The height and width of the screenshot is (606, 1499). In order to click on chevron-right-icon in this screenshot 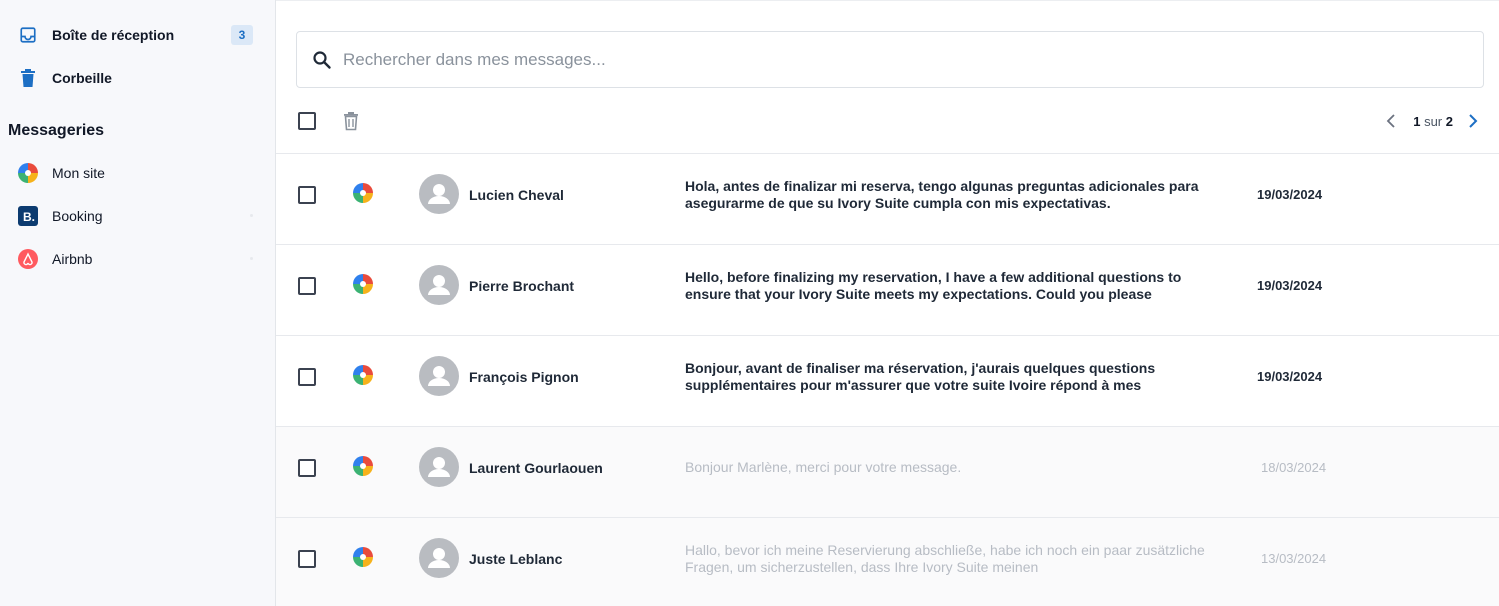, I will do `click(1473, 121)`.